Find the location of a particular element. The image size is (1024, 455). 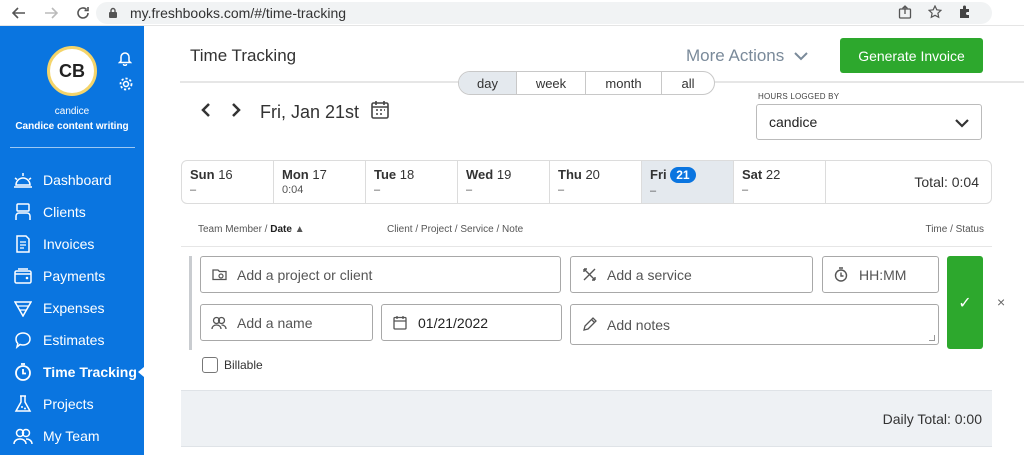

resize-handle-icon is located at coordinates (932, 338).